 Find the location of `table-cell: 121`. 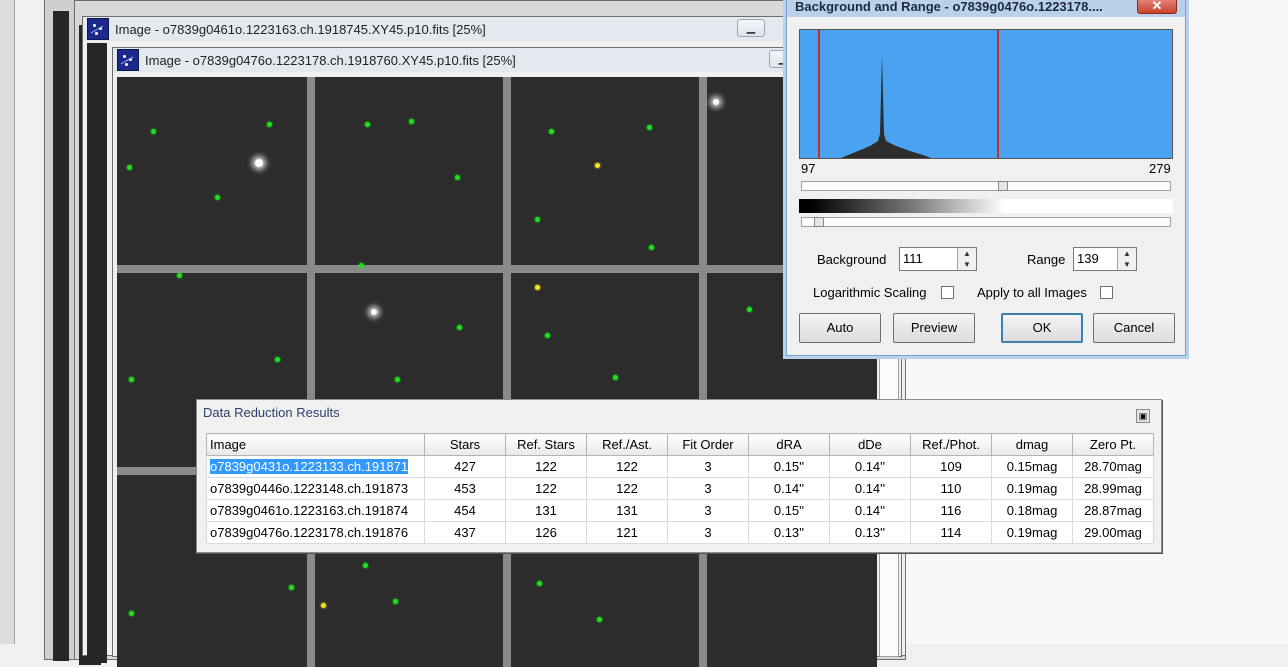

table-cell: 121 is located at coordinates (627, 532).